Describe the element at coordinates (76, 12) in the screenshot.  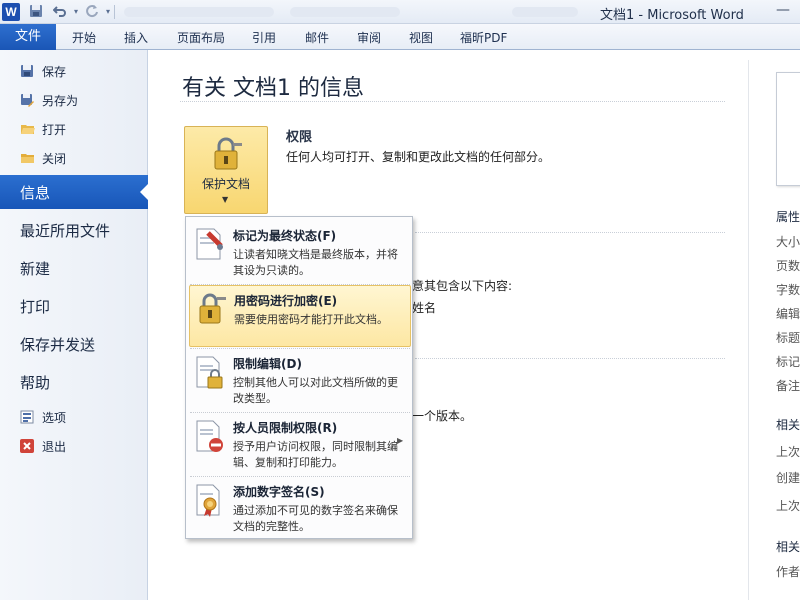
I see `undo-dropdown-icon: ▾` at that location.